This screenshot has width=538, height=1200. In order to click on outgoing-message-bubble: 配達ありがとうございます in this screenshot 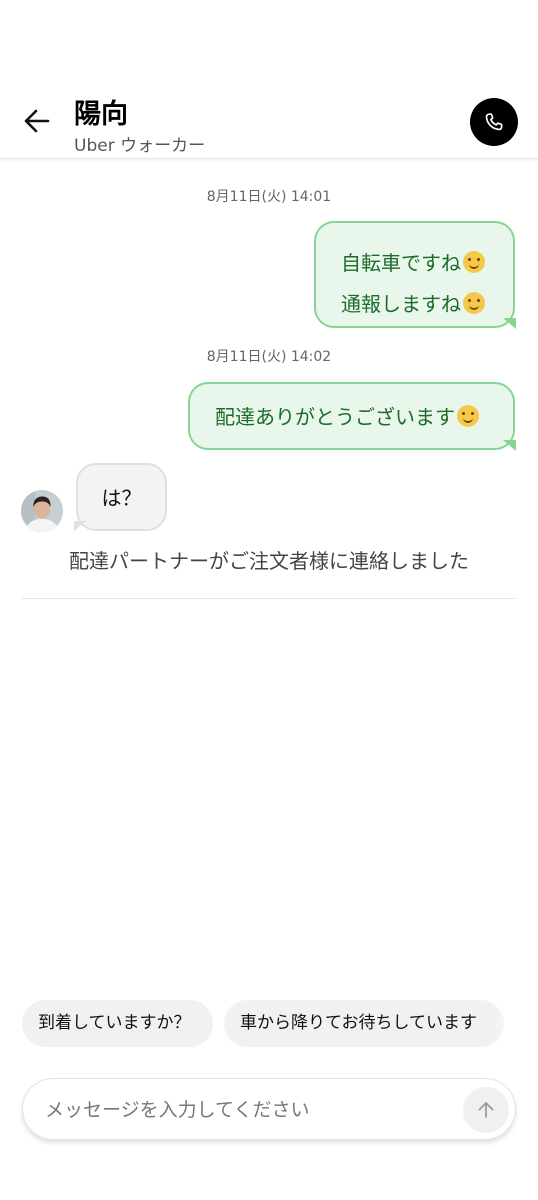, I will do `click(351, 416)`.